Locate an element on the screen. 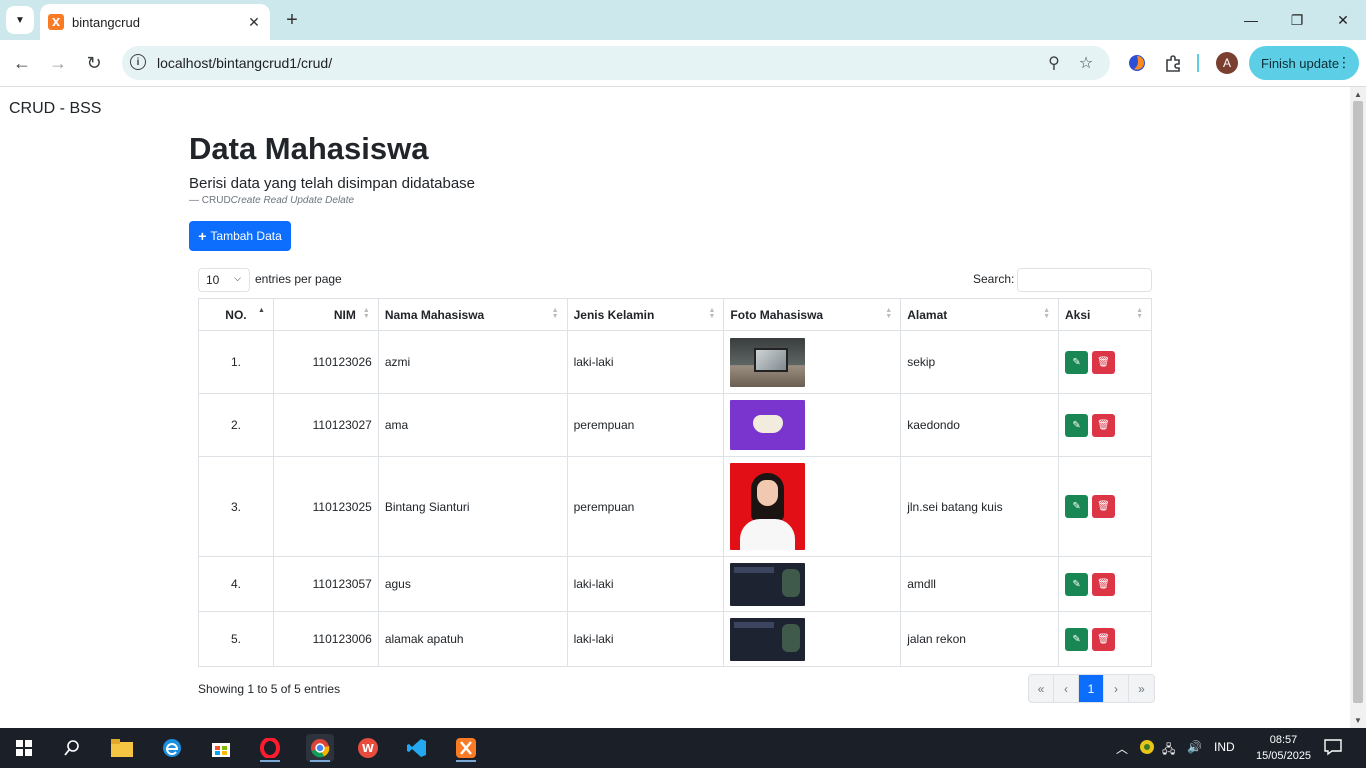  microsoft-store-icon is located at coordinates (221, 748).